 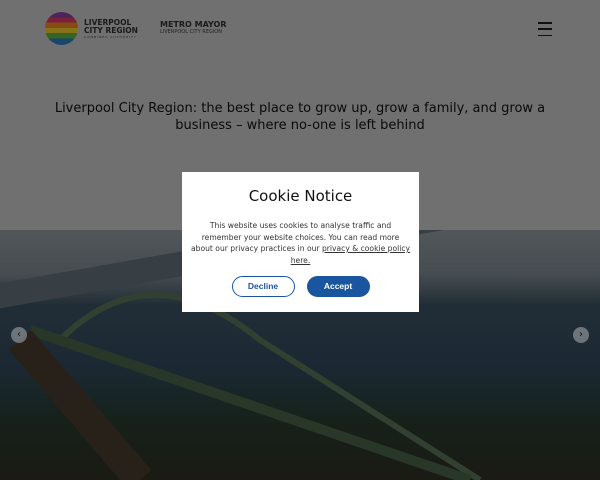 What do you see at coordinates (581, 335) in the screenshot?
I see `carousel-next-button: ›` at bounding box center [581, 335].